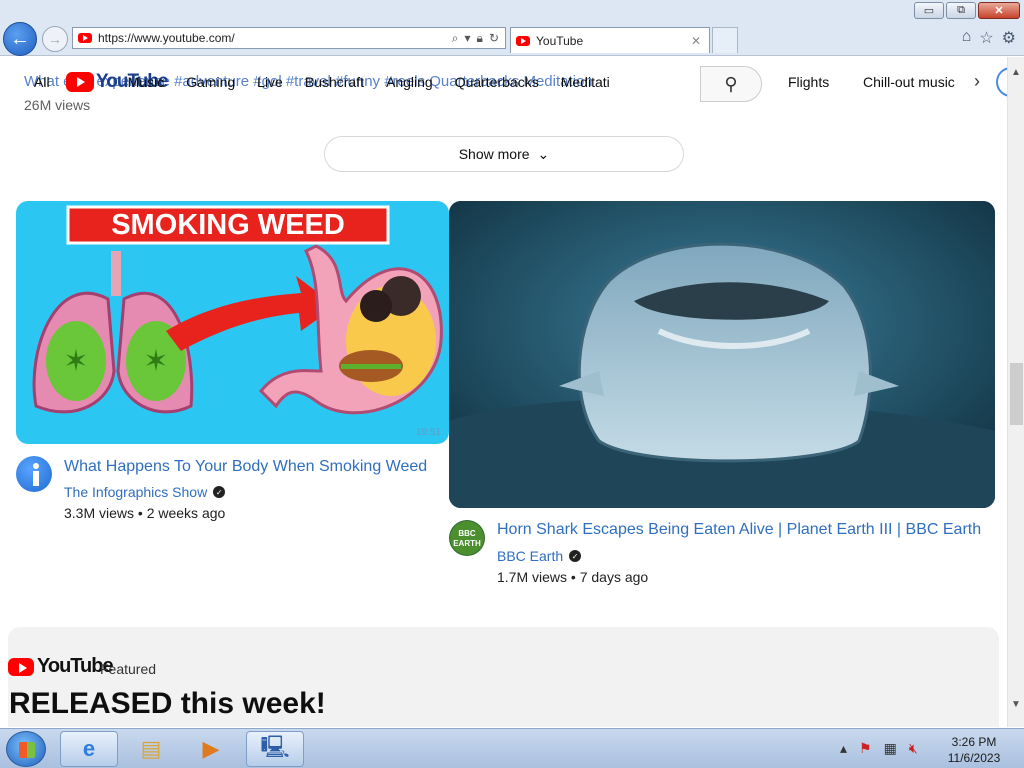  Describe the element at coordinates (275, 746) in the screenshot. I see `computer-icon: 🖳︎` at that location.